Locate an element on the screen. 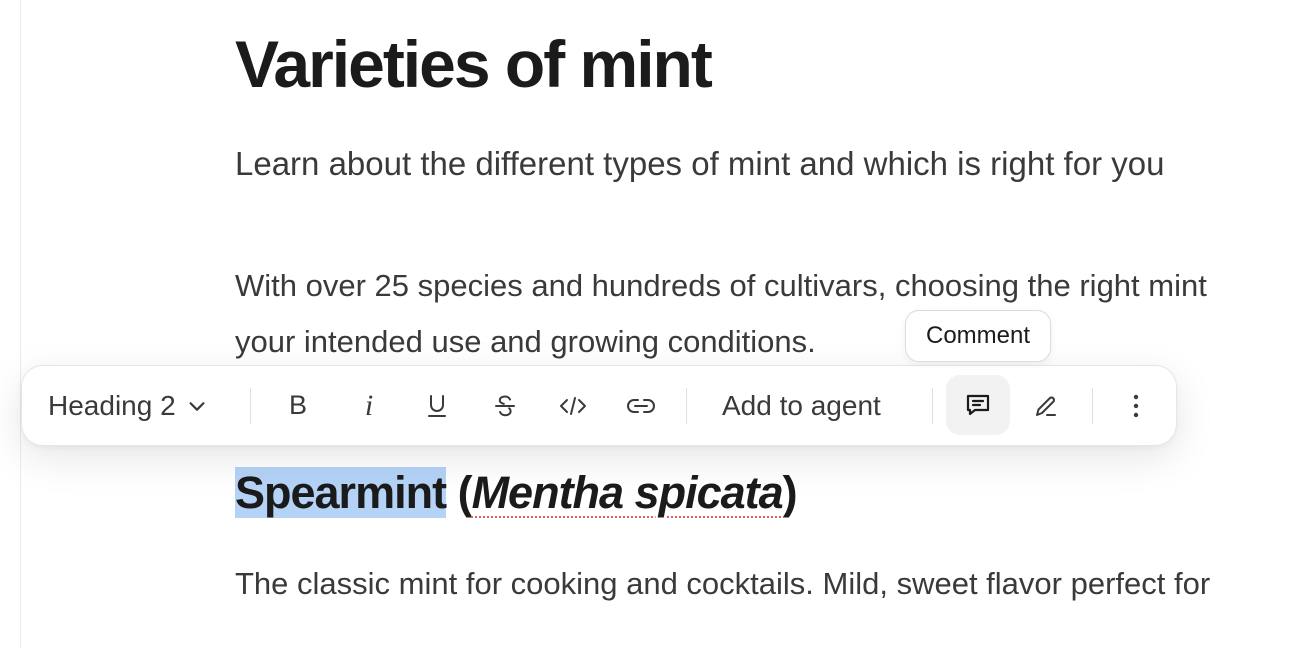 The width and height of the screenshot is (1290, 648). section-heading: Spearmint (Mentha spicata) is located at coordinates (516, 493).